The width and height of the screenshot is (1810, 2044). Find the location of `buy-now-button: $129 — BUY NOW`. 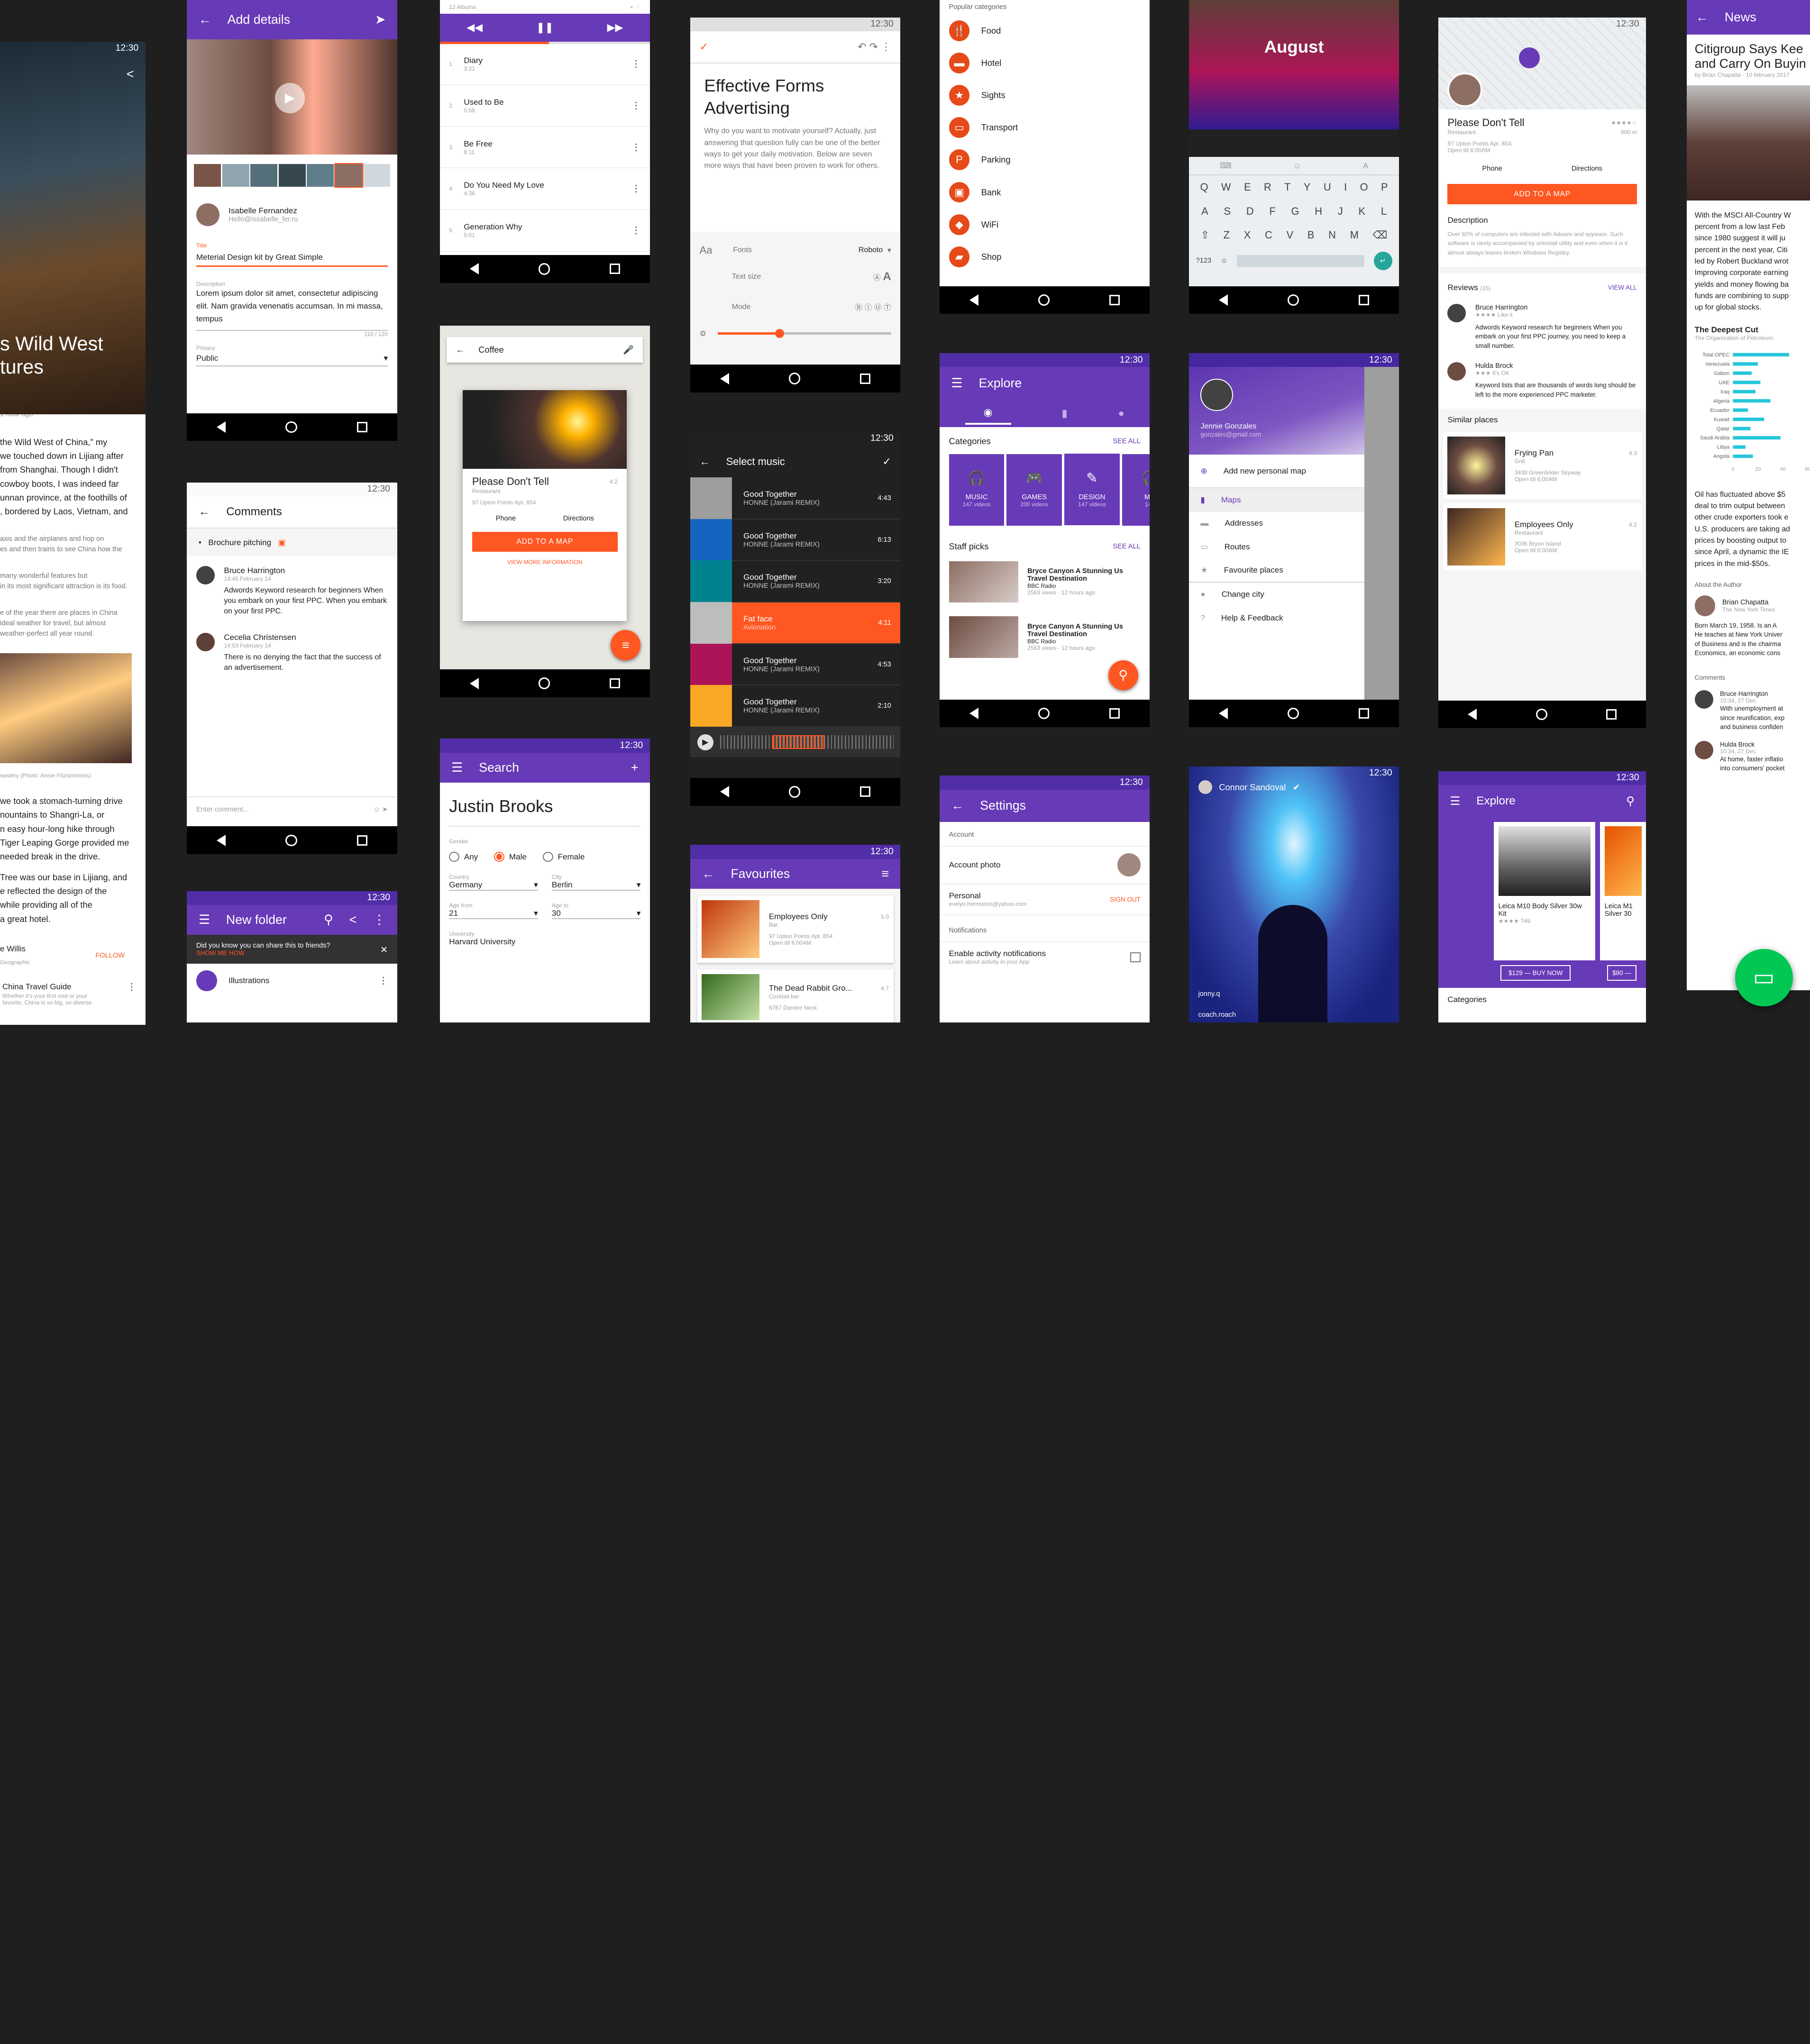

buy-now-button: $129 — BUY NOW is located at coordinates (1535, 973).